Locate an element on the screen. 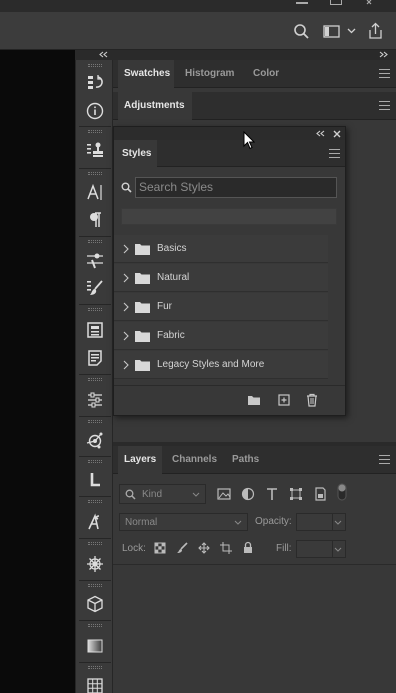 The image size is (396, 693). style-group-label: Basics is located at coordinates (172, 248).